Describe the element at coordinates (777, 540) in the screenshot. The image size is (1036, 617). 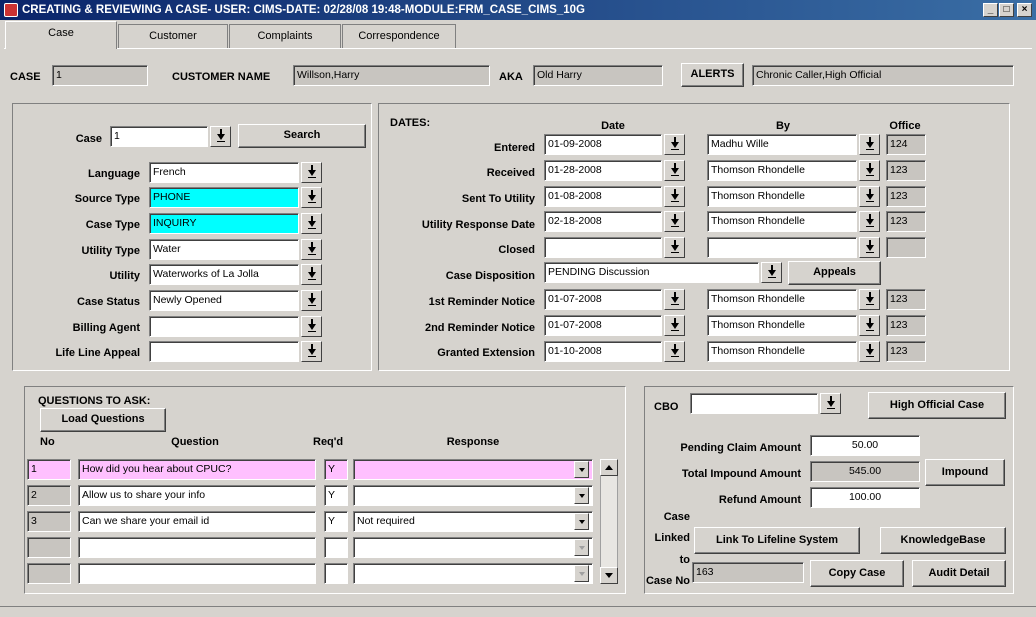
I see `link-to-lifeline-button: Link To Lifeline System` at that location.